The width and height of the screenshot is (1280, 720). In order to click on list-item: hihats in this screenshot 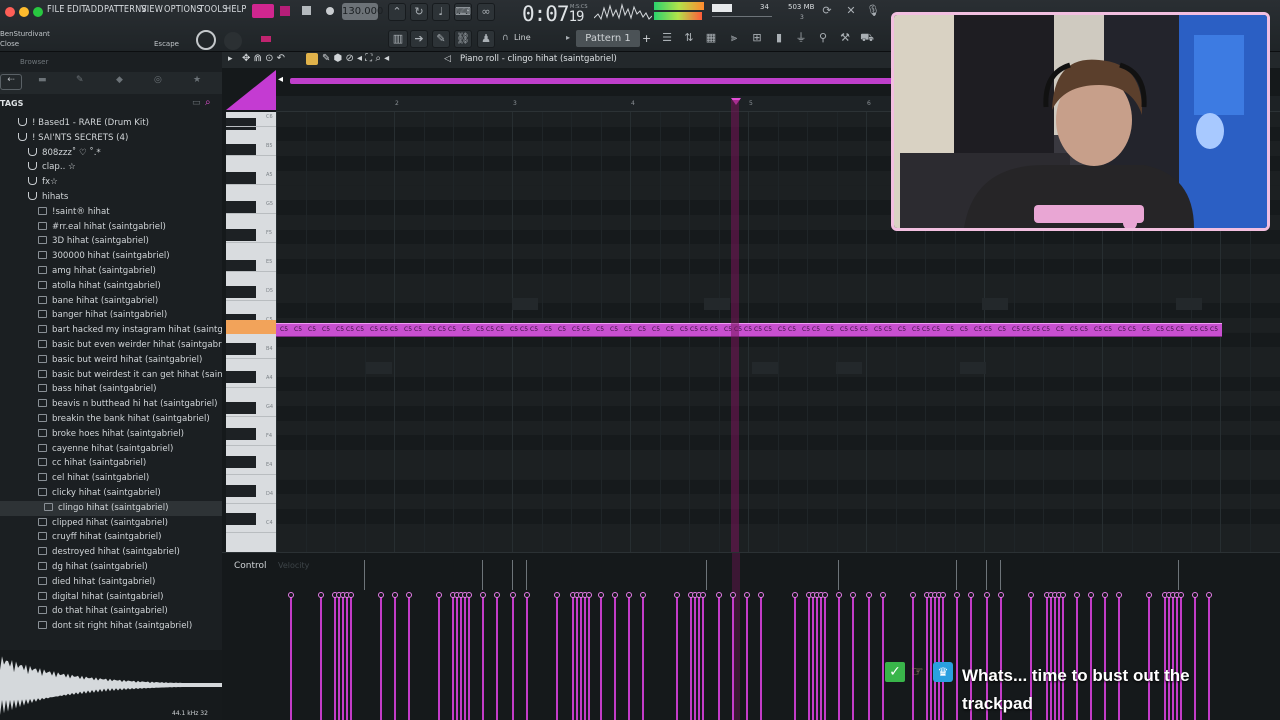, I will do `click(111, 197)`.